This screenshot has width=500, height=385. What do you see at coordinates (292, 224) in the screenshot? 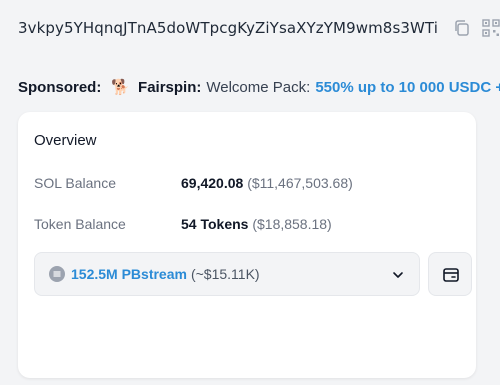
I see `token-balance-usd: ($18,858.18)` at bounding box center [292, 224].